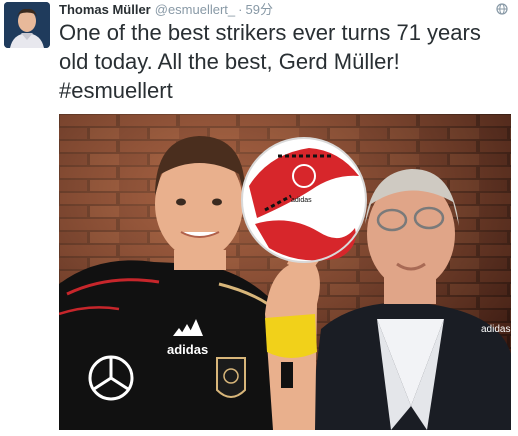  What do you see at coordinates (291, 336) in the screenshot?
I see `yellow-wristband` at bounding box center [291, 336].